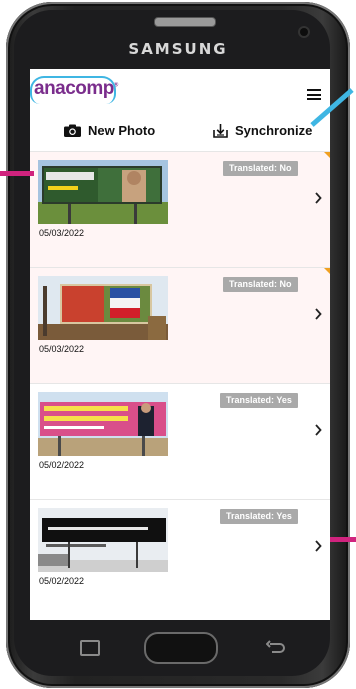 This screenshot has width=356, height=689. Describe the element at coordinates (332, 107) in the screenshot. I see `sync-pointer-line` at that location.